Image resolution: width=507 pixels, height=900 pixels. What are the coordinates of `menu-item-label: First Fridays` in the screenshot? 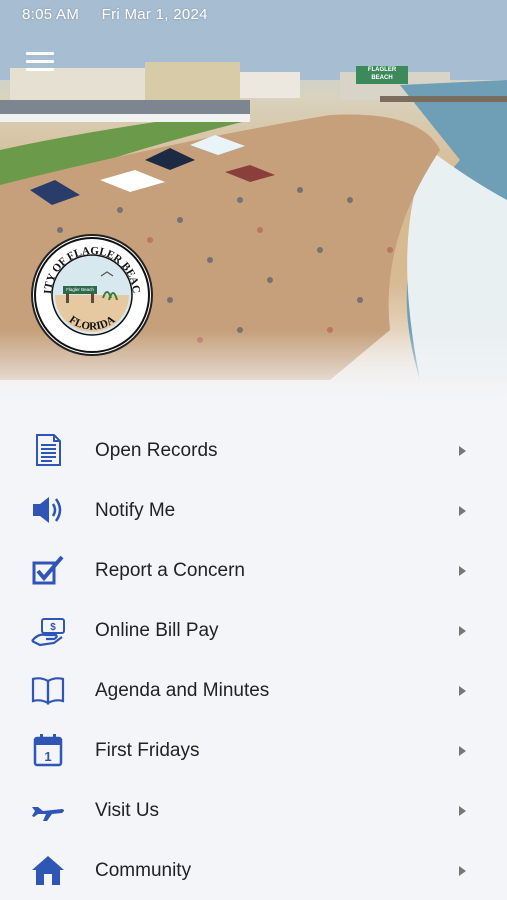 It's located at (147, 750).